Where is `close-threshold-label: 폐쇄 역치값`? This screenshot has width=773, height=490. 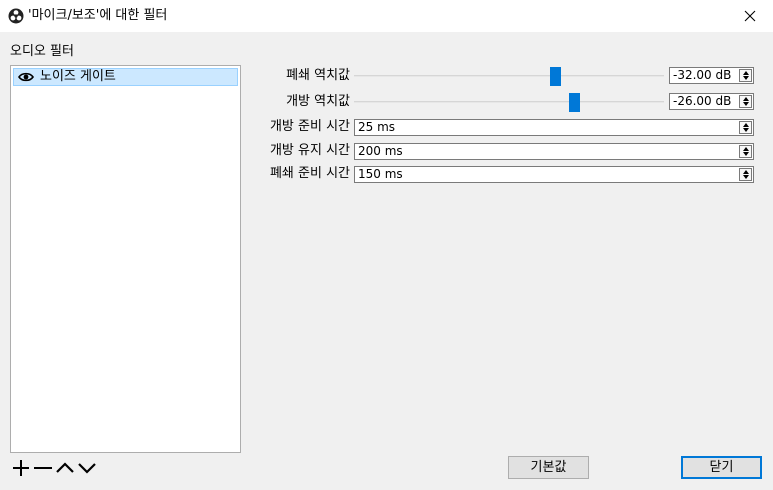
close-threshold-label: 폐쇄 역치값 is located at coordinates (175, 76).